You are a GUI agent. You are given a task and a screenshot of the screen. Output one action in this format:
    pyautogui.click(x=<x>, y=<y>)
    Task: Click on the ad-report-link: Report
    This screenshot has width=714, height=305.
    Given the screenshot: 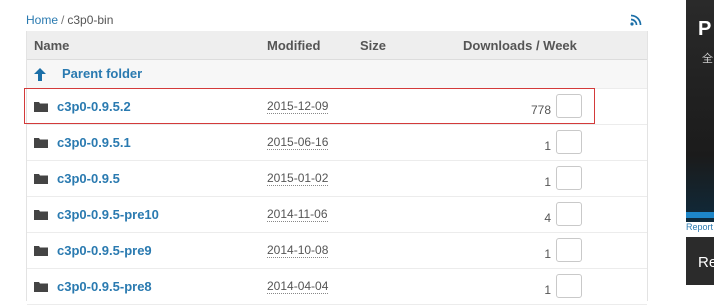 What is the action you would take?
    pyautogui.click(x=699, y=227)
    